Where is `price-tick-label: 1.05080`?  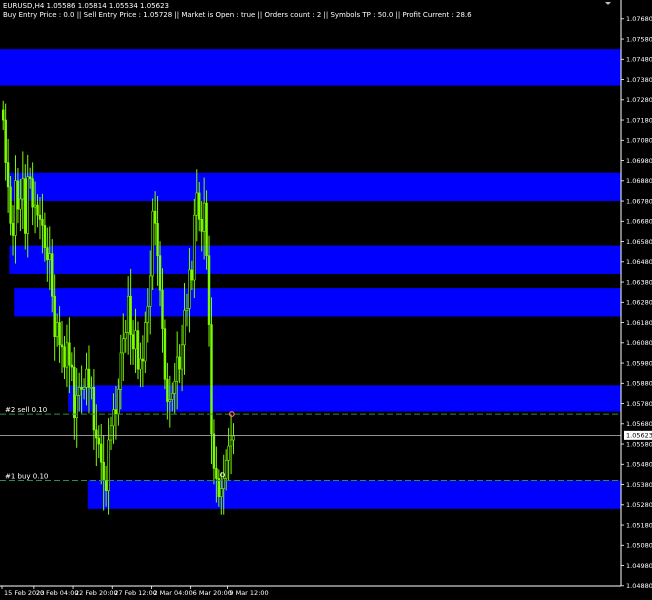
price-tick-label: 1.05080 is located at coordinates (639, 546).